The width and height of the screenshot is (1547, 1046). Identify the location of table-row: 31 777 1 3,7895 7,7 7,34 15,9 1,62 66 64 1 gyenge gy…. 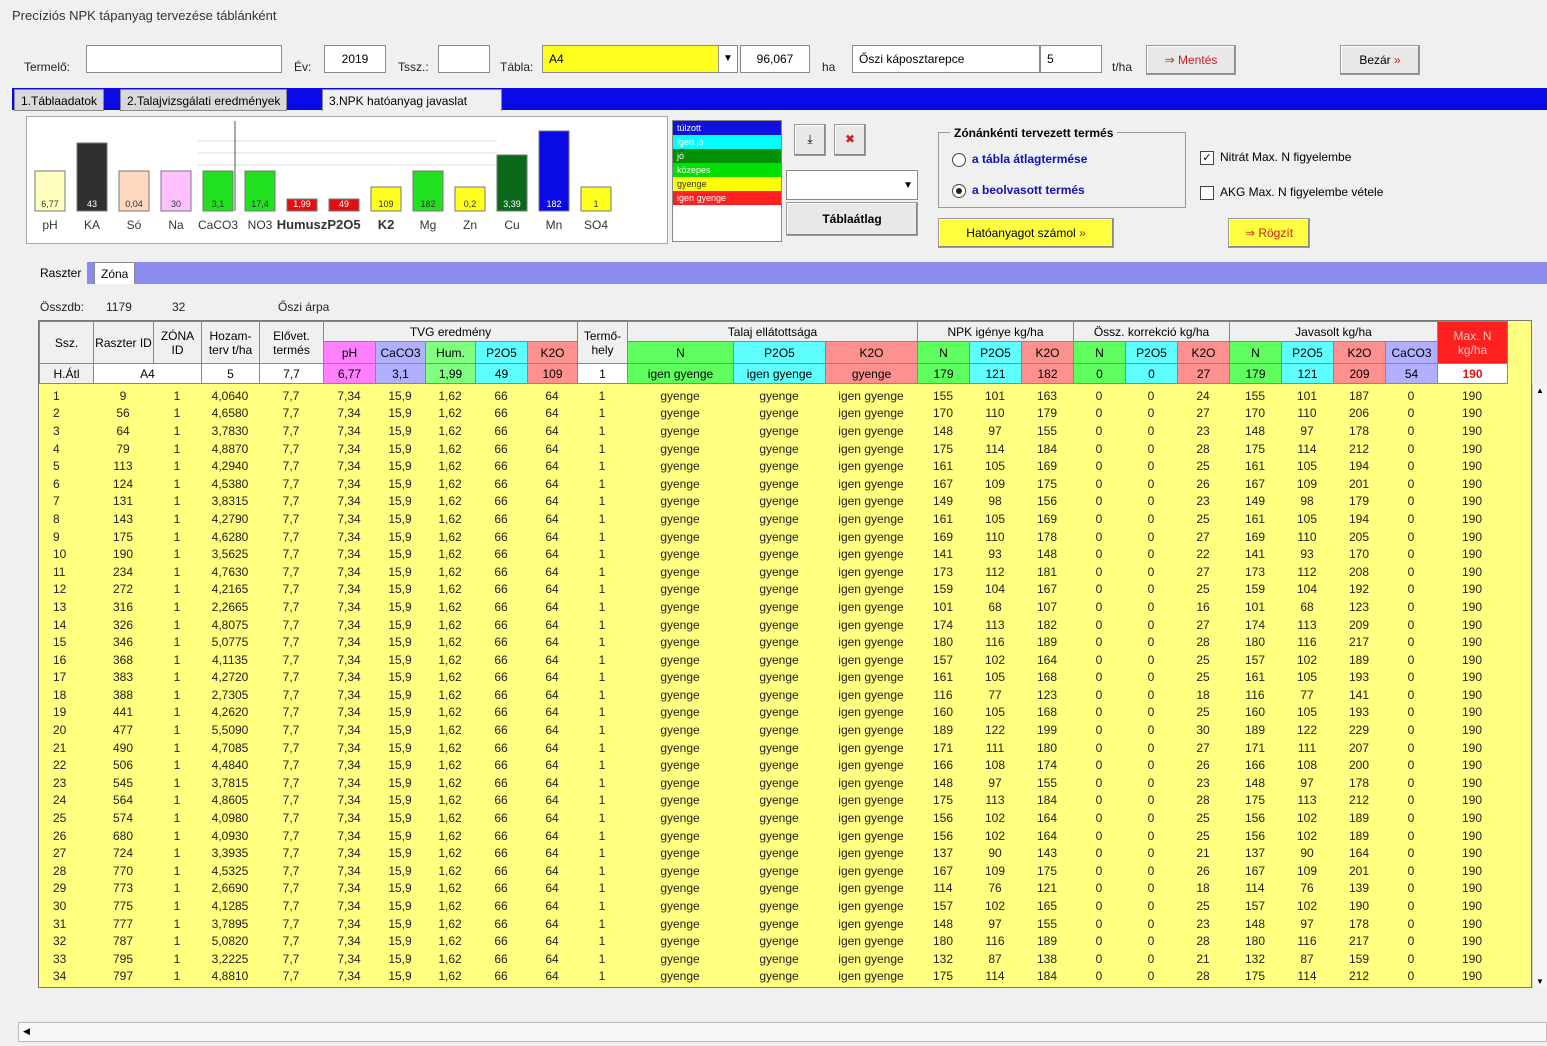
(773, 924).